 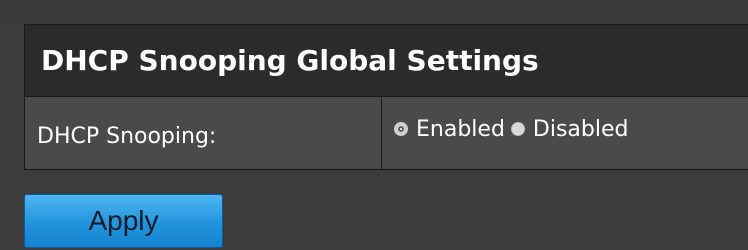 I want to click on top-strip, so click(x=374, y=12).